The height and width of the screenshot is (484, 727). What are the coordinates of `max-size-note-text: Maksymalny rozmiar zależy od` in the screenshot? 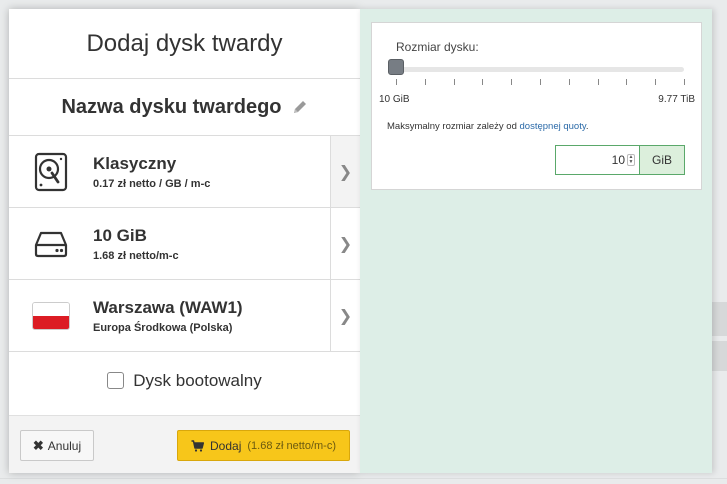 It's located at (452, 126).